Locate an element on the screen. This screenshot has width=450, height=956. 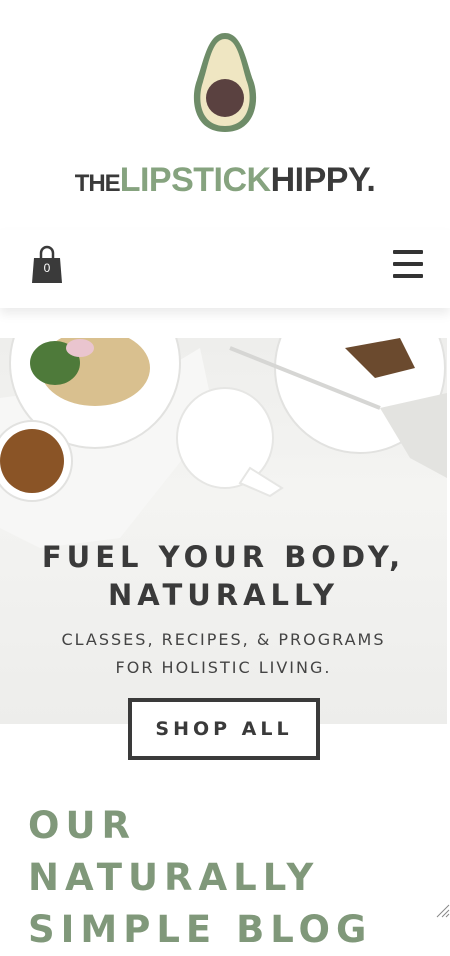
hamburger-menu-icon is located at coordinates (409, 265).